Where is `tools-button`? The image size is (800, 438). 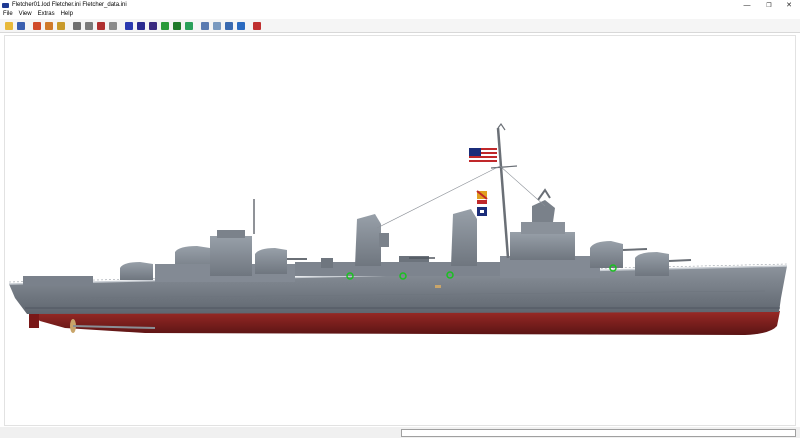
tools-button is located at coordinates (257, 26).